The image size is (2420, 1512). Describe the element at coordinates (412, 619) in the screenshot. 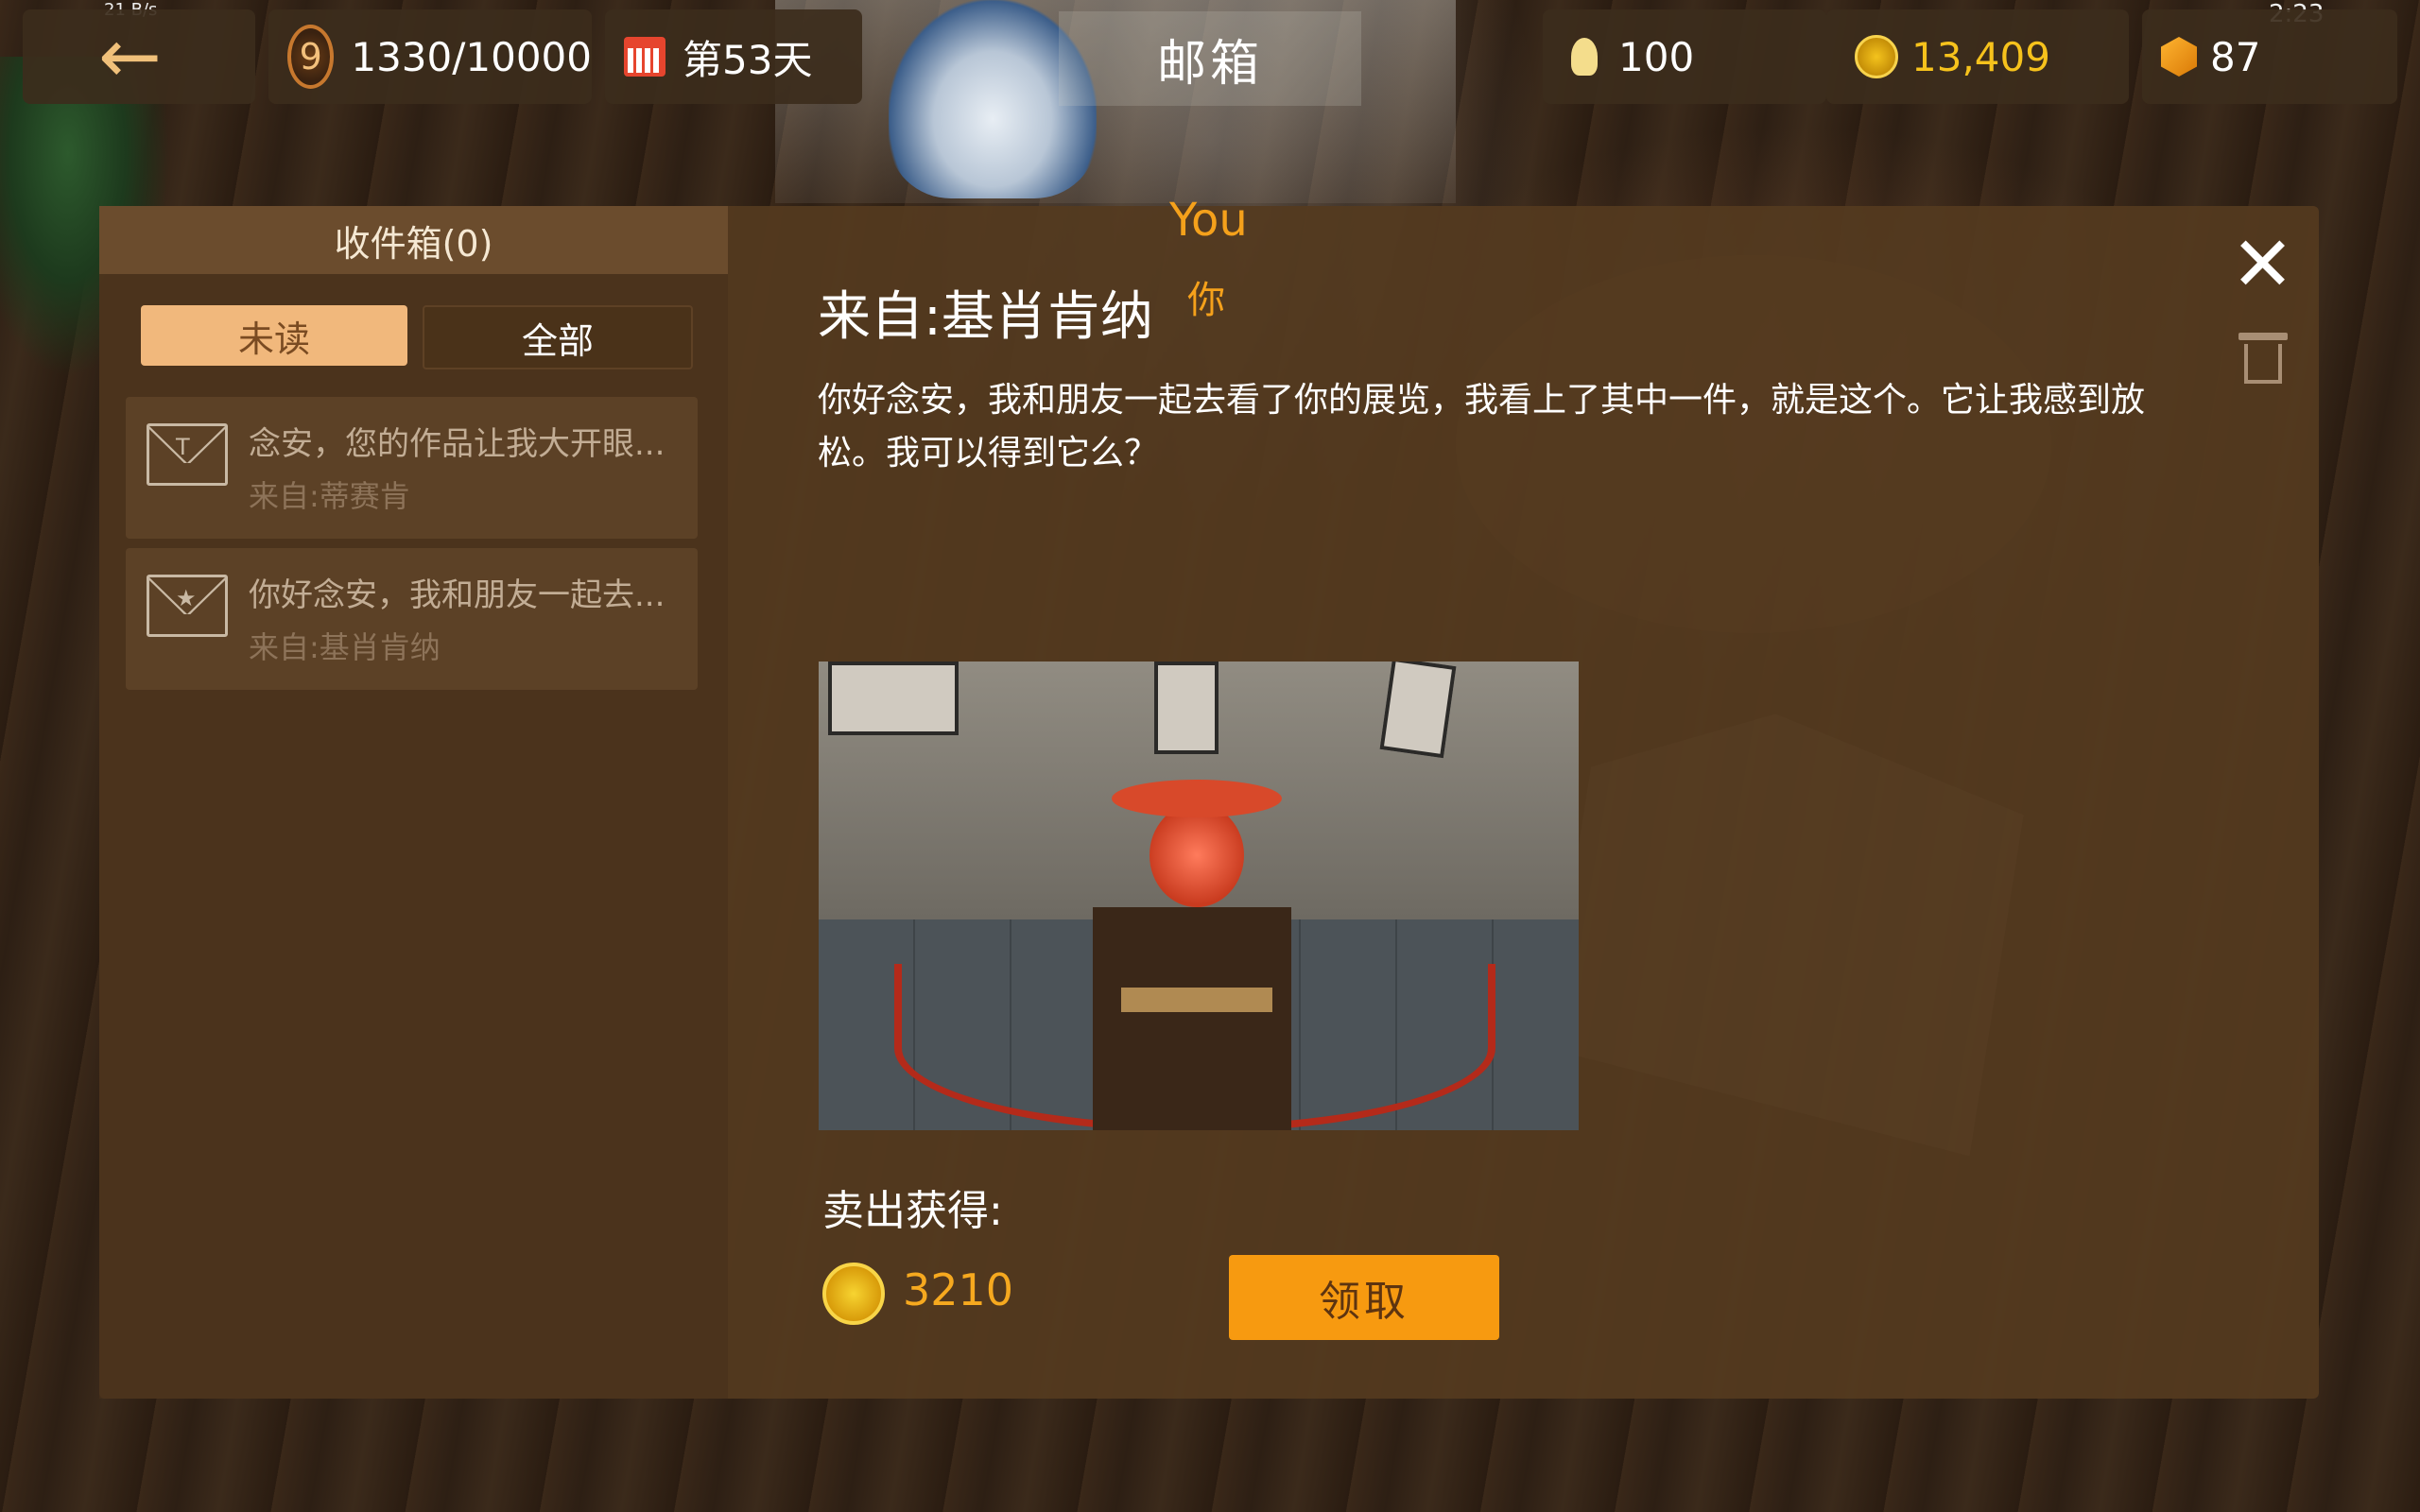

I see `mail-list-item: ★ 你好念安，我和朋友一起去... 来自:基肖肯纳` at that location.